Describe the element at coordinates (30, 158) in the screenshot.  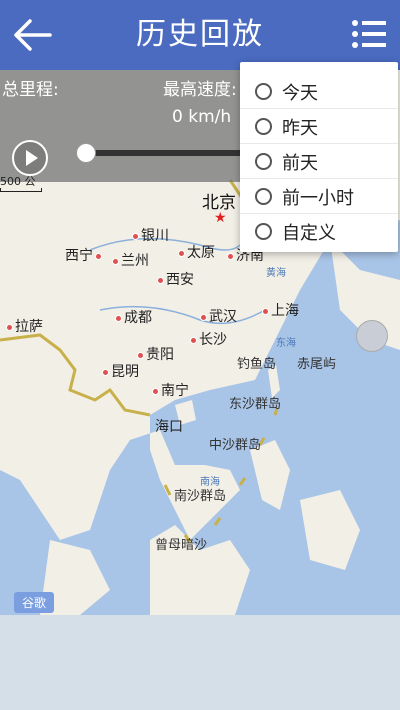
I see `play-button` at that location.